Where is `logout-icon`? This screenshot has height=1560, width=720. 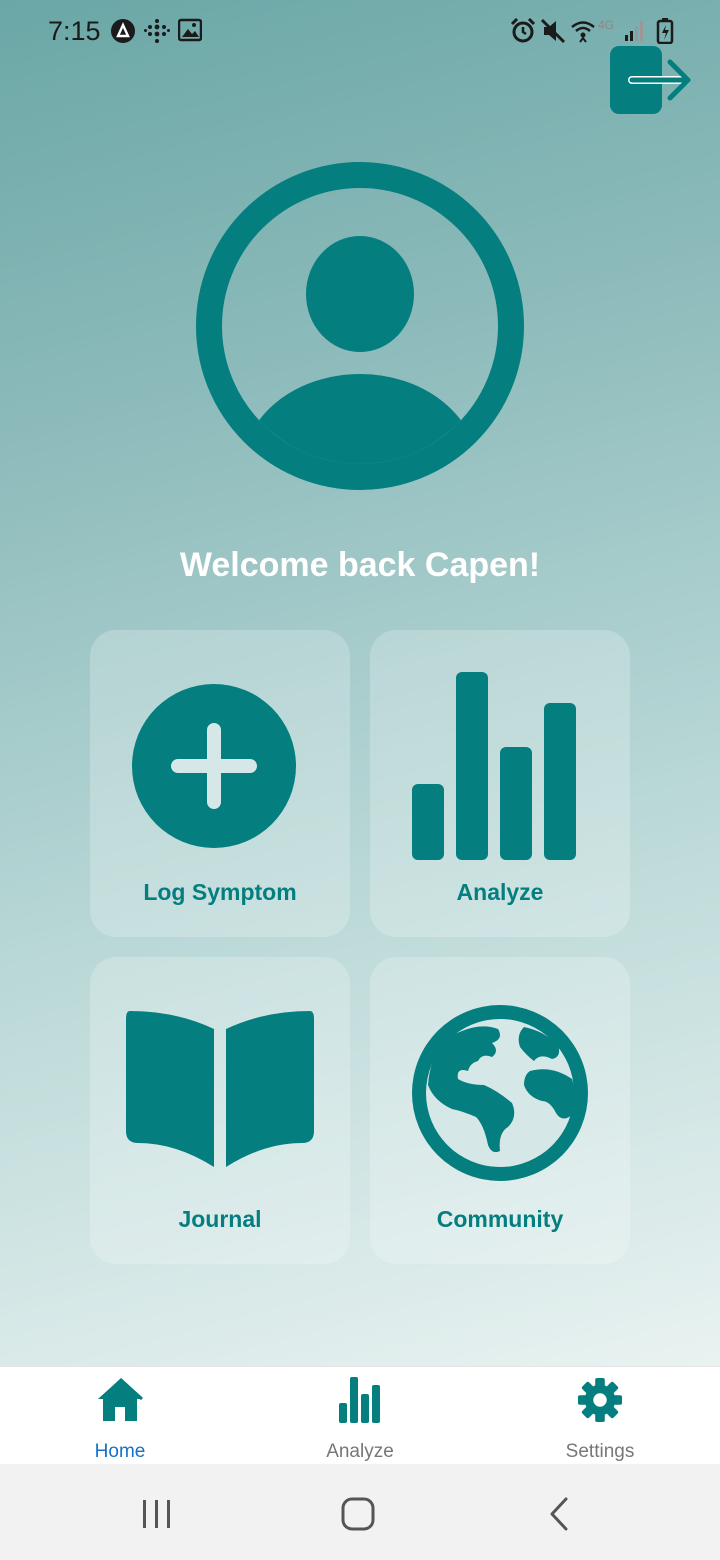
logout-icon is located at coordinates (650, 80).